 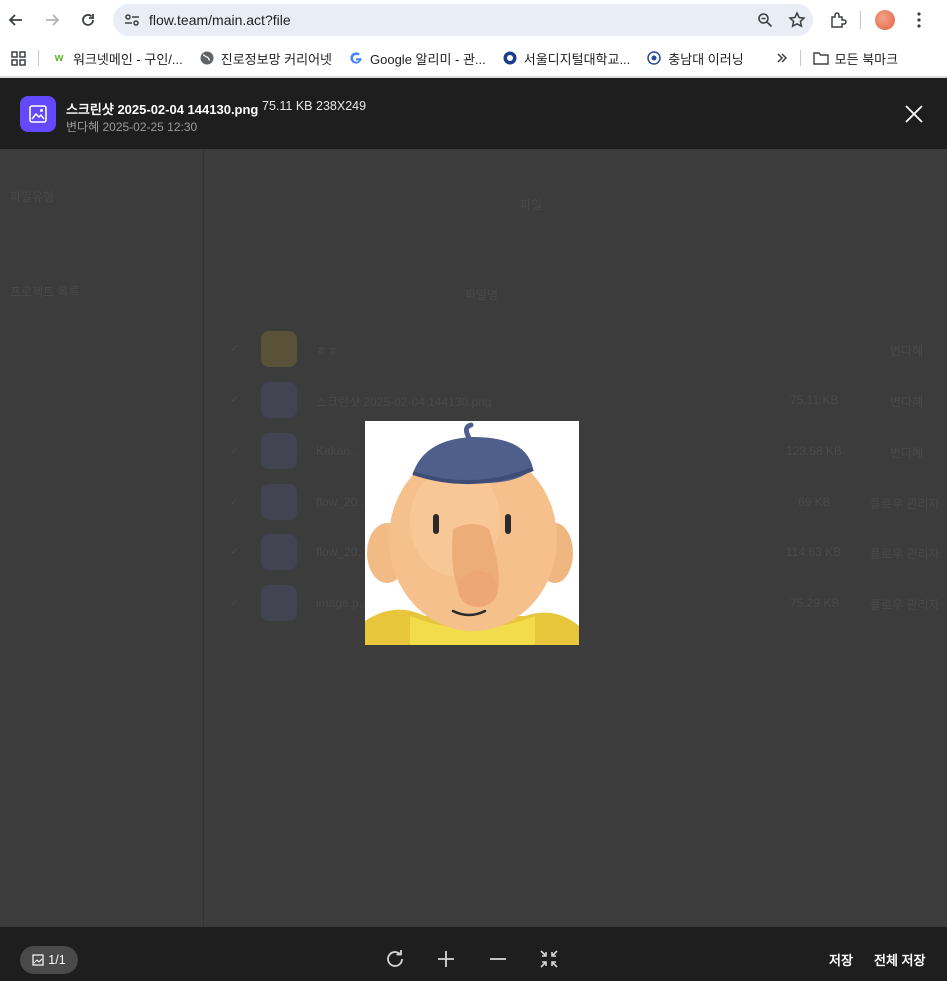 What do you see at coordinates (473, 954) in the screenshot?
I see `image-viewer-footer: 1/1 저장 전체 저장` at bounding box center [473, 954].